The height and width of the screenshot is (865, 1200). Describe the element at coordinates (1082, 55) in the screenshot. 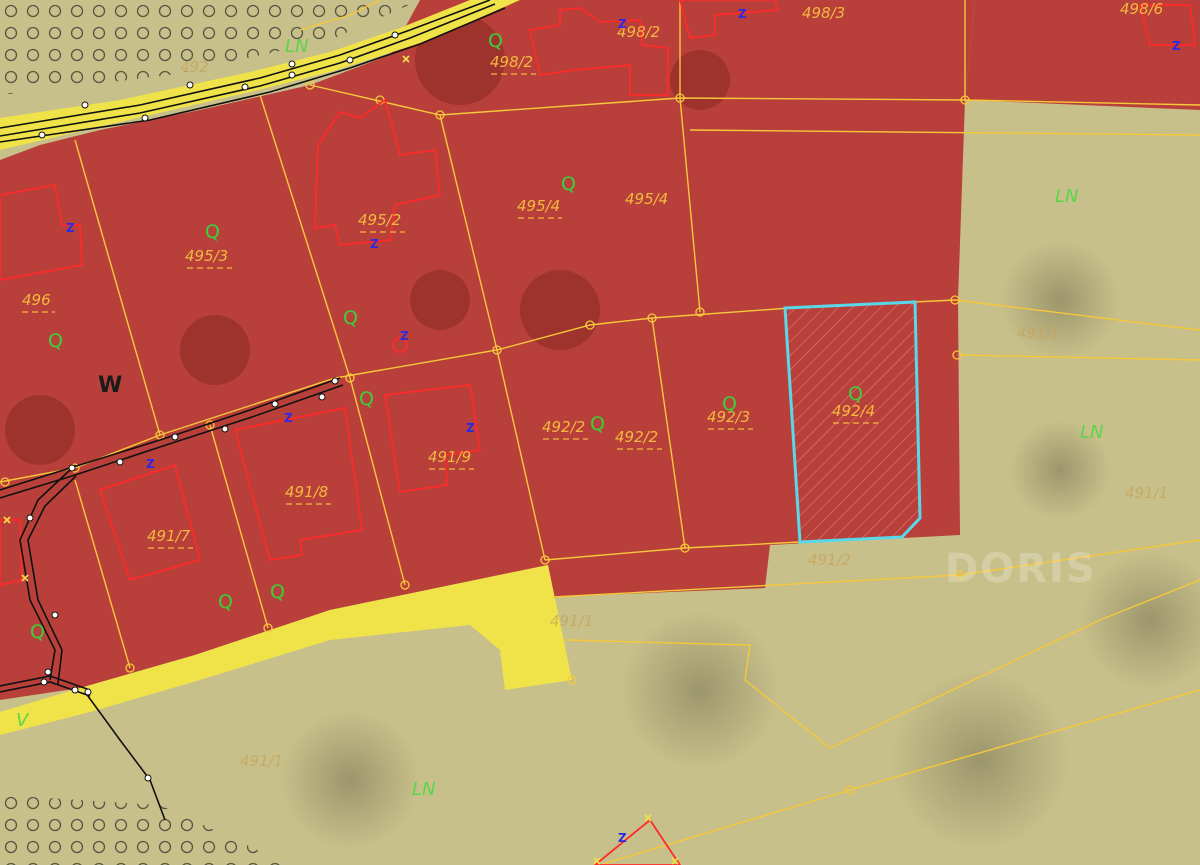

I see `building-zone-northeast` at that location.